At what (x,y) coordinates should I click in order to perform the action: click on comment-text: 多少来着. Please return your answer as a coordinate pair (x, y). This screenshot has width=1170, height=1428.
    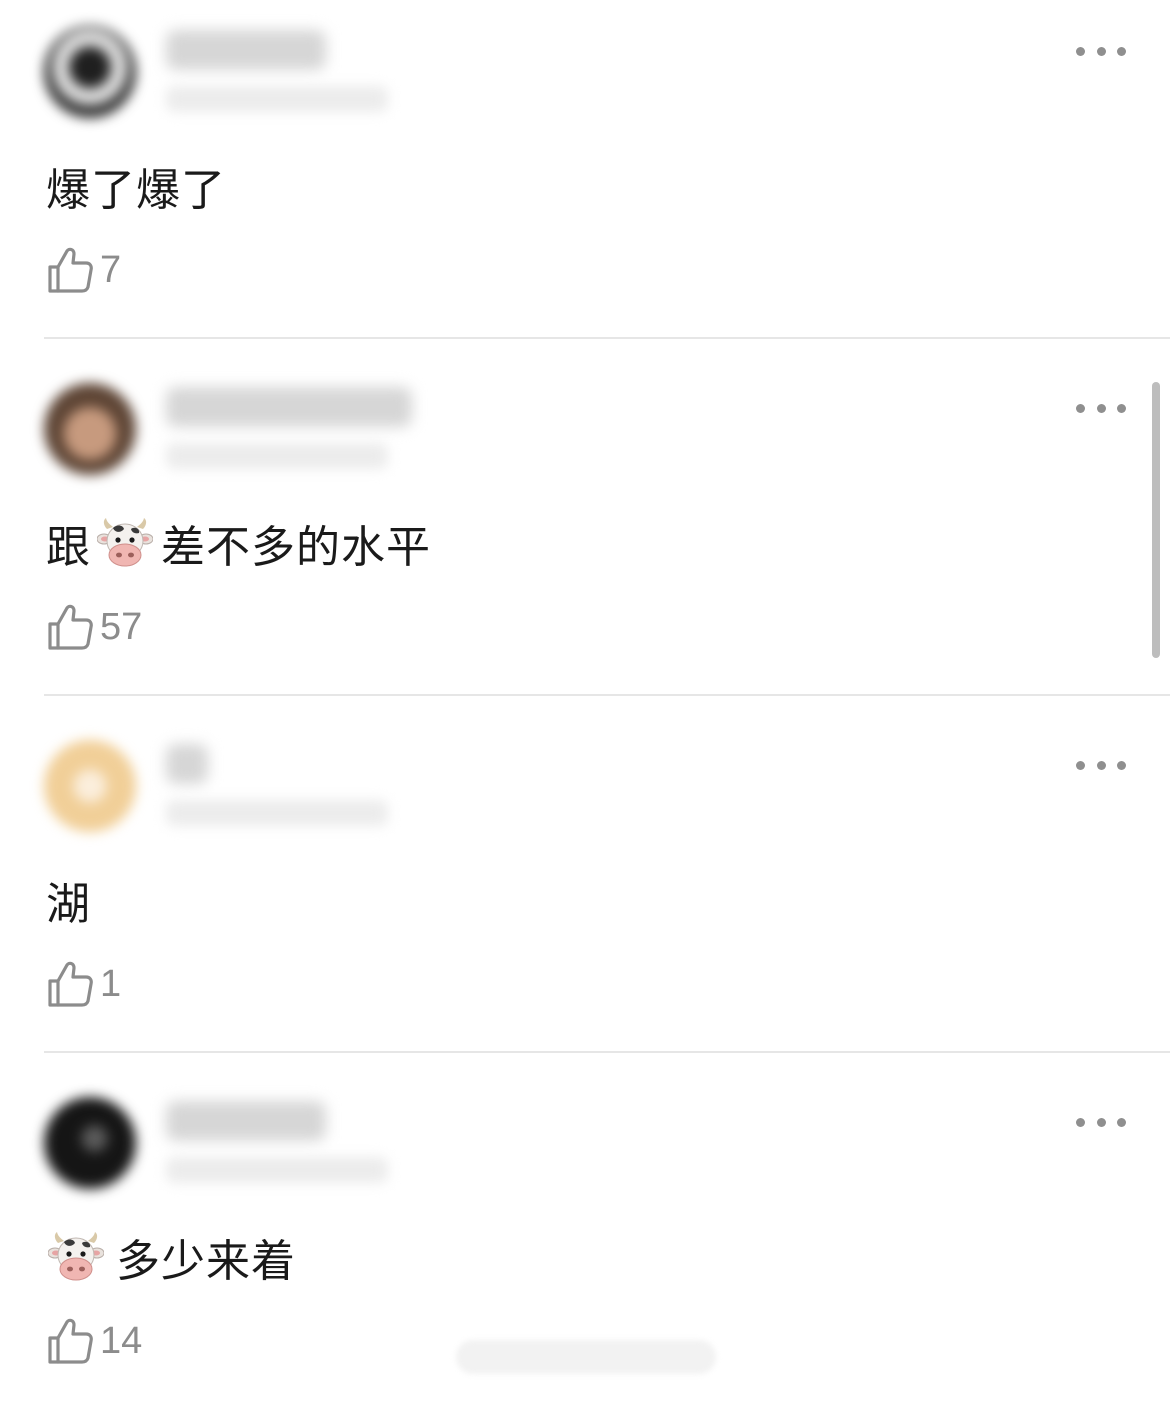
    Looking at the image, I should click on (171, 1257).